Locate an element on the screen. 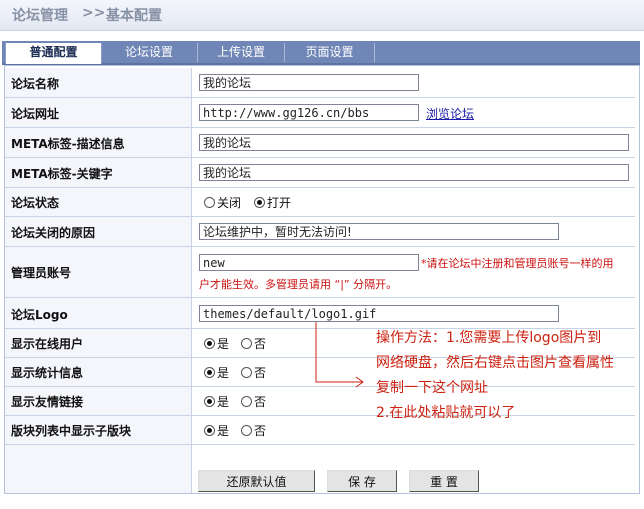 The width and height of the screenshot is (644, 509). annotation-line4: 2.在此处粘贴就可以了 is located at coordinates (446, 413).